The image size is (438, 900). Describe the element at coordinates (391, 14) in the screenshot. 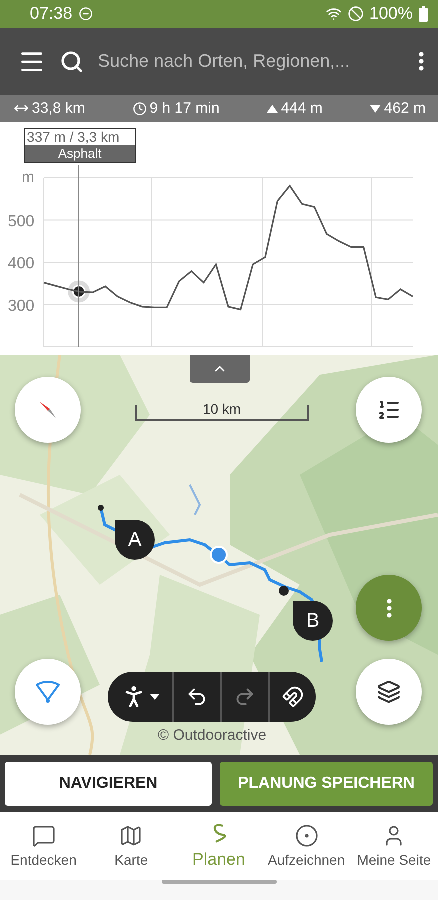

I see `battery-percent: 100%` at that location.